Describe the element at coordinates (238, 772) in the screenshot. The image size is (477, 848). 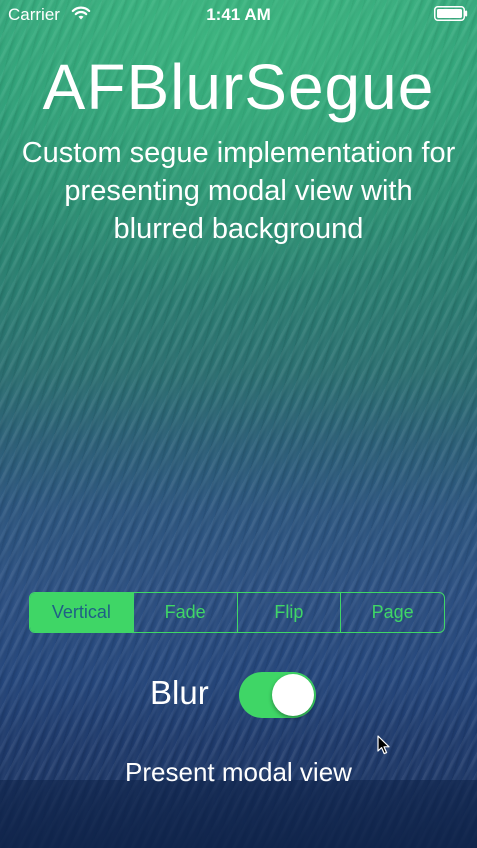
I see `present-modal-view-button: Present modal view` at that location.